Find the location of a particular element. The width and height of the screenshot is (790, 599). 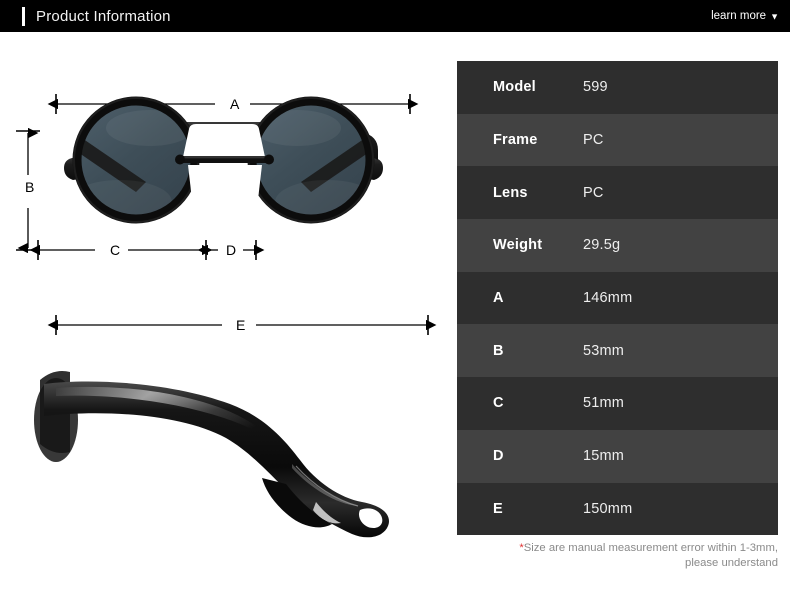

table-row: B 53mm is located at coordinates (617, 351).